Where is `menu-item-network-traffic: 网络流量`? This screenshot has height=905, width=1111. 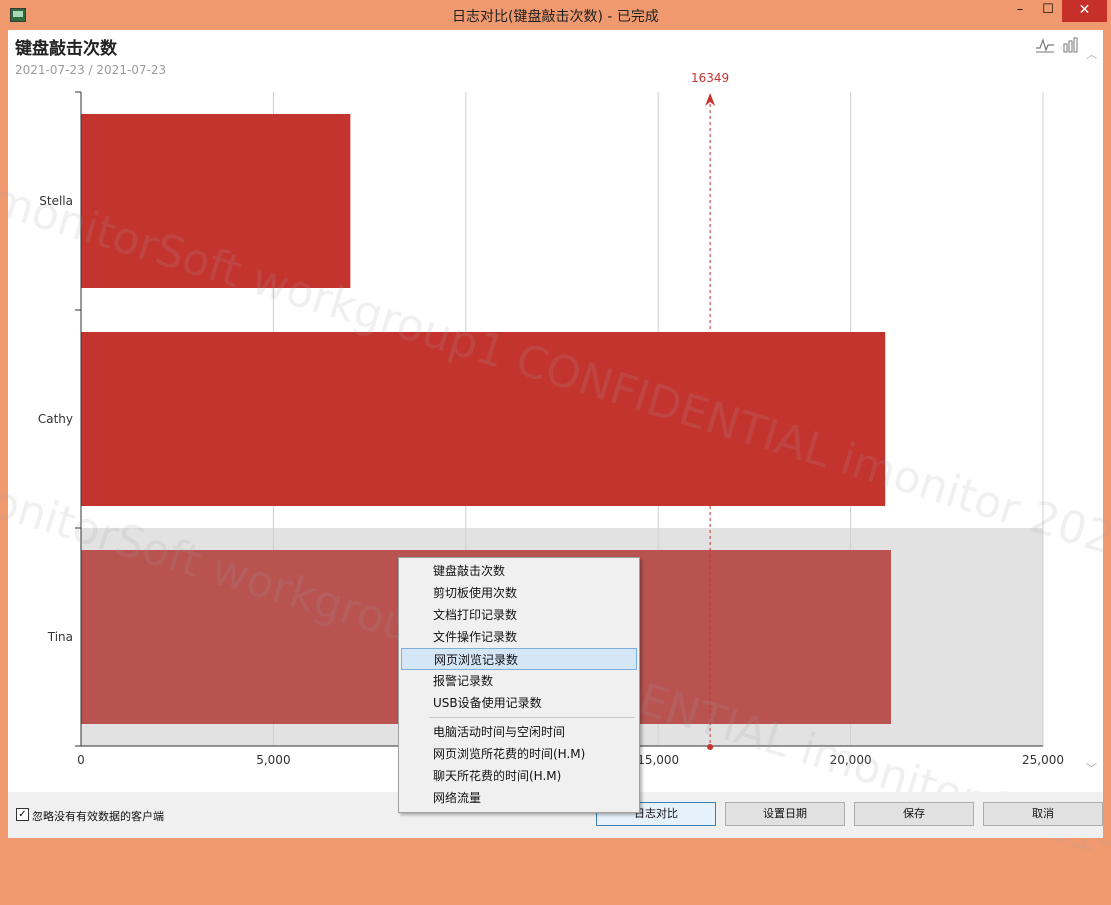 menu-item-network-traffic: 网络流量 is located at coordinates (519, 798).